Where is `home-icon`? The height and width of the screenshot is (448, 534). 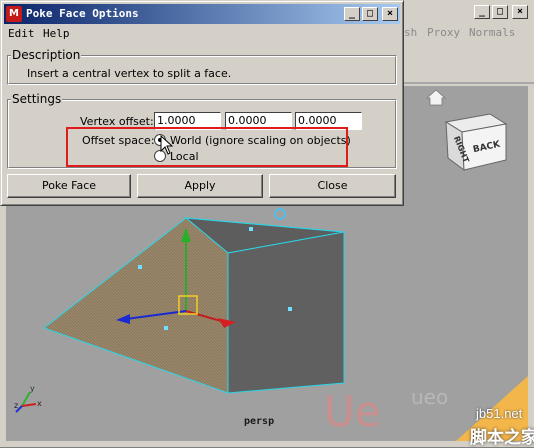
home-icon is located at coordinates (436, 97).